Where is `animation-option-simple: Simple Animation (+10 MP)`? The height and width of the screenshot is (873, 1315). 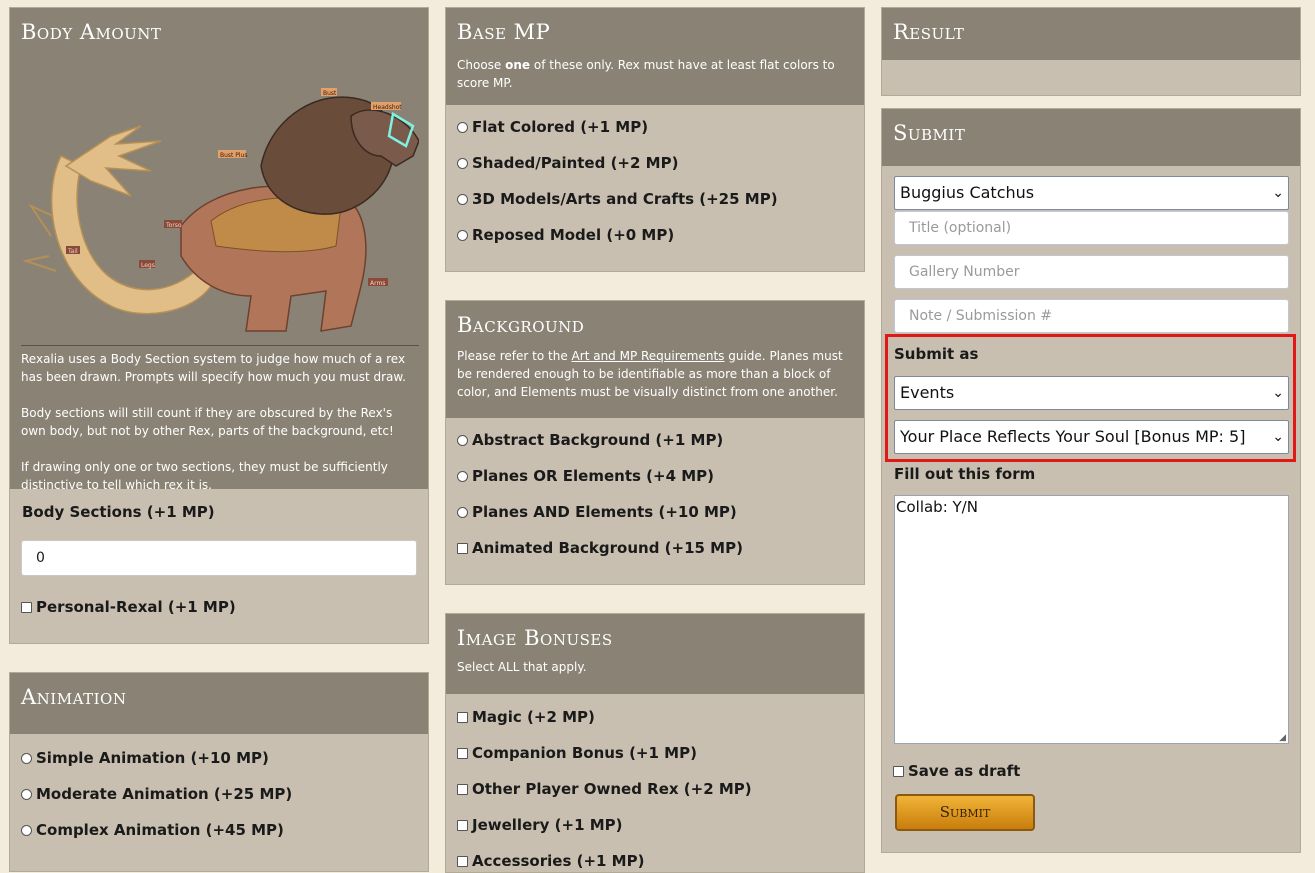
animation-option-simple: Simple Animation (+10 MP) is located at coordinates (145, 758).